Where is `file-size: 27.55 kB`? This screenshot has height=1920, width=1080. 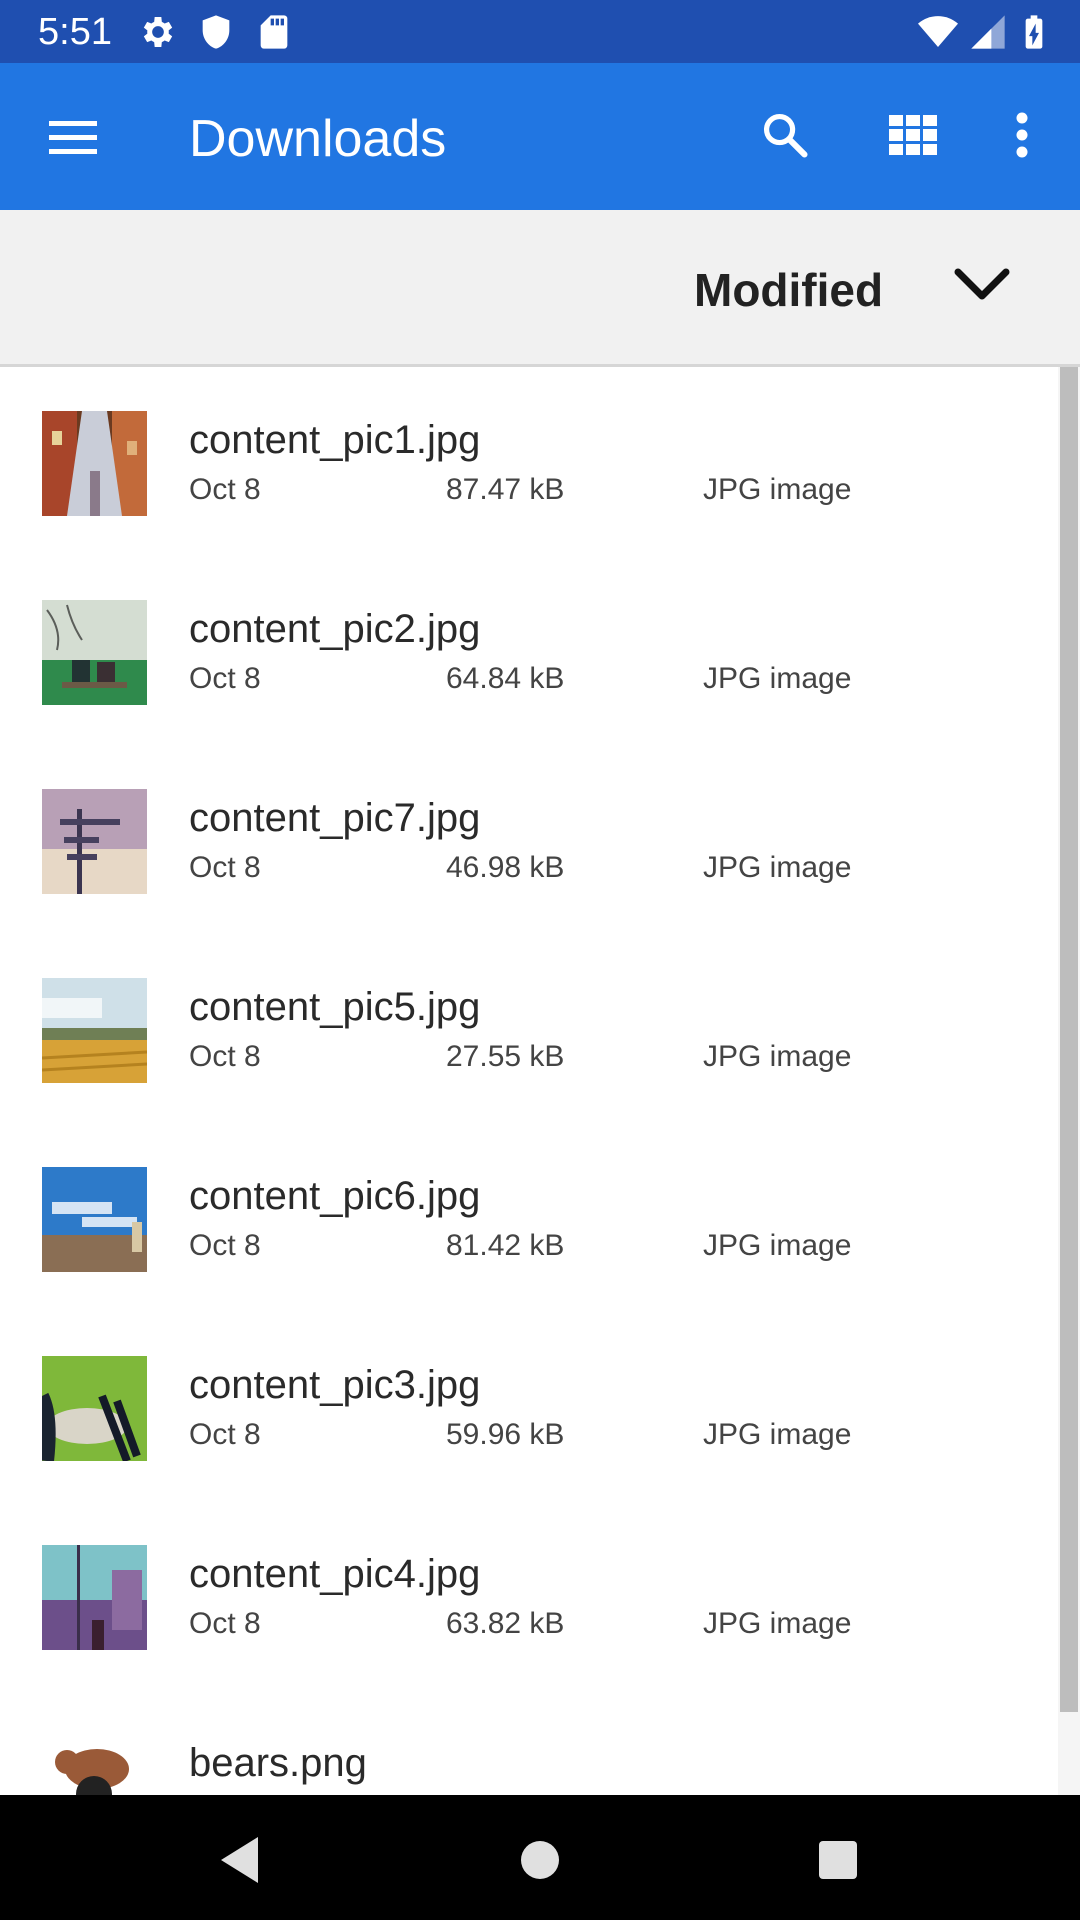 file-size: 27.55 kB is located at coordinates (505, 1056).